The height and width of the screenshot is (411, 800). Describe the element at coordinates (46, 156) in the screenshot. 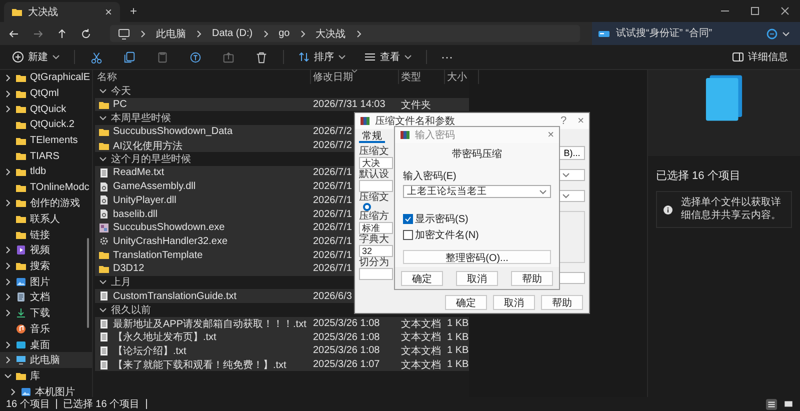

I see `sidebar-item: TIARS` at that location.